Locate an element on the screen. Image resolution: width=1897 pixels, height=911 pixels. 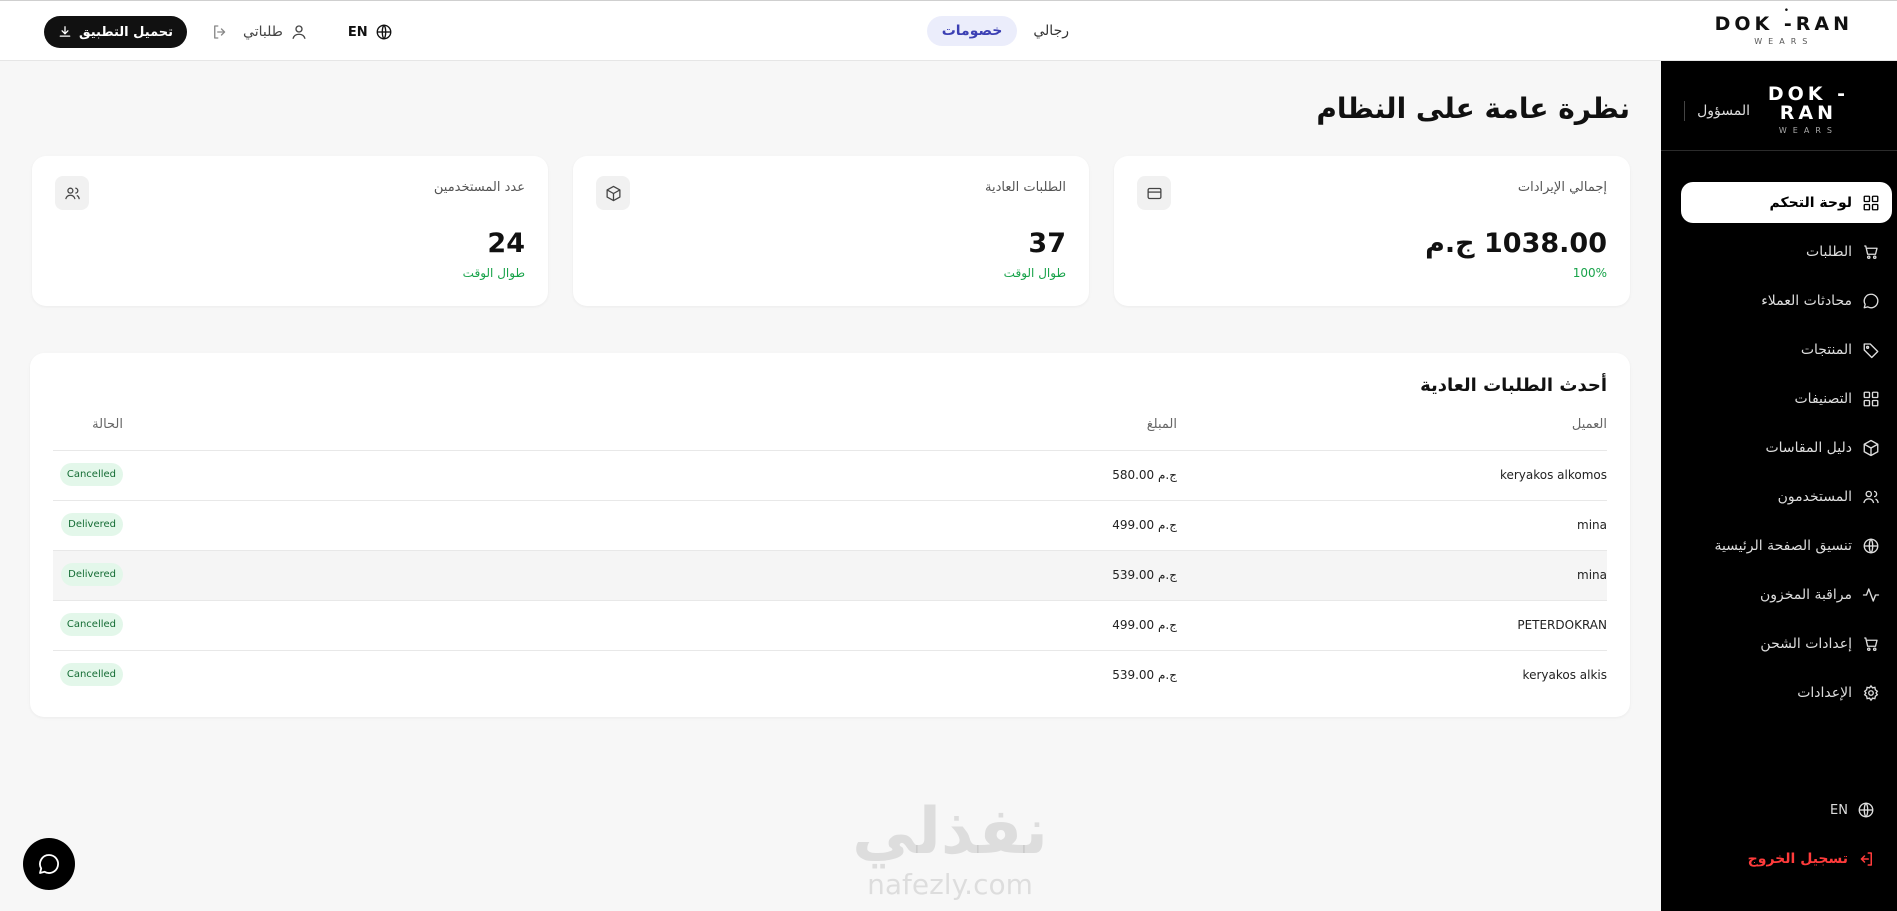
sidebar-language-label: EN is located at coordinates (1839, 810).